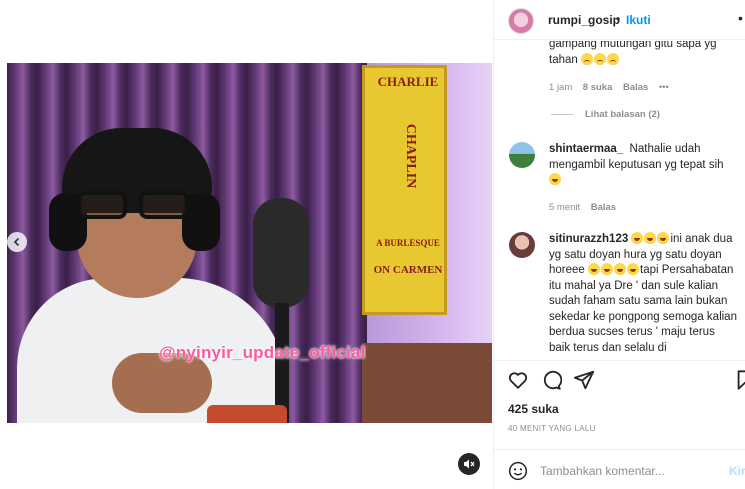 The width and height of the screenshot is (745, 489). I want to click on shelf, so click(427, 383).